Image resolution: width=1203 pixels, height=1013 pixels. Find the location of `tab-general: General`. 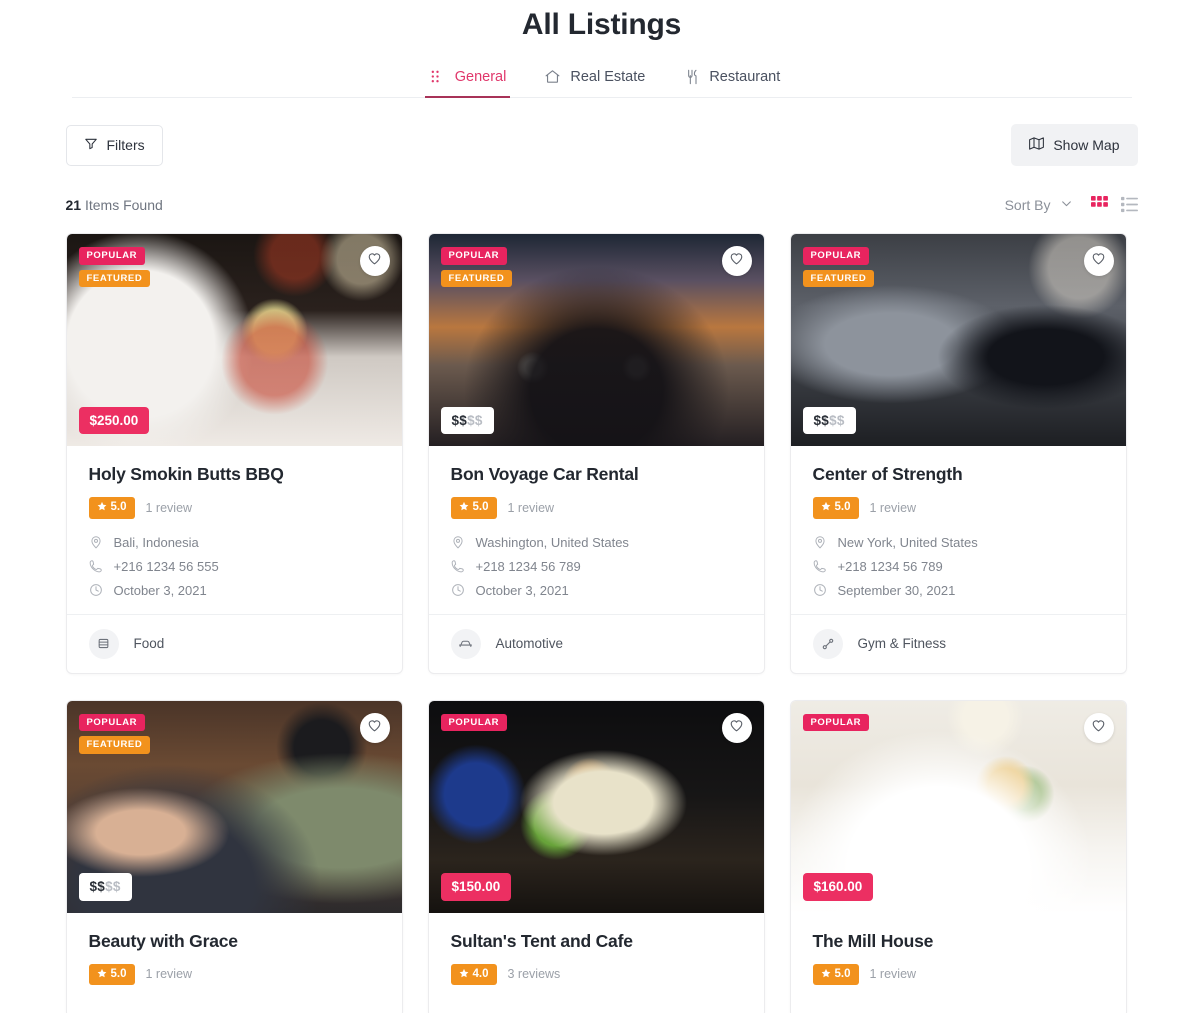

tab-general: General is located at coordinates (467, 80).